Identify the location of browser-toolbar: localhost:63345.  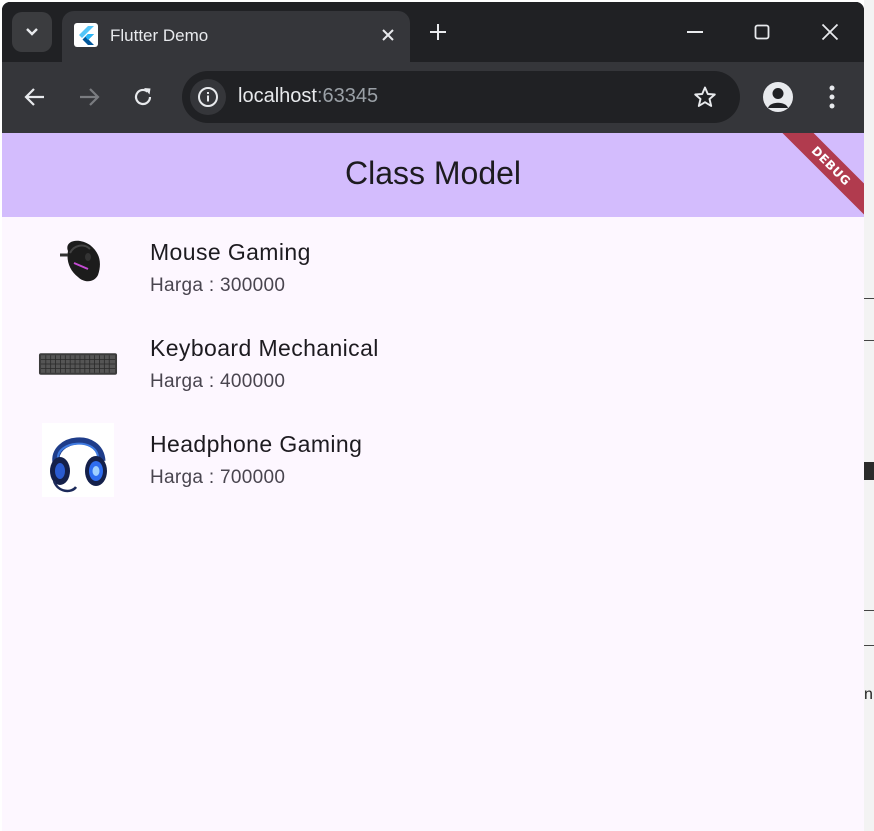
(433, 97).